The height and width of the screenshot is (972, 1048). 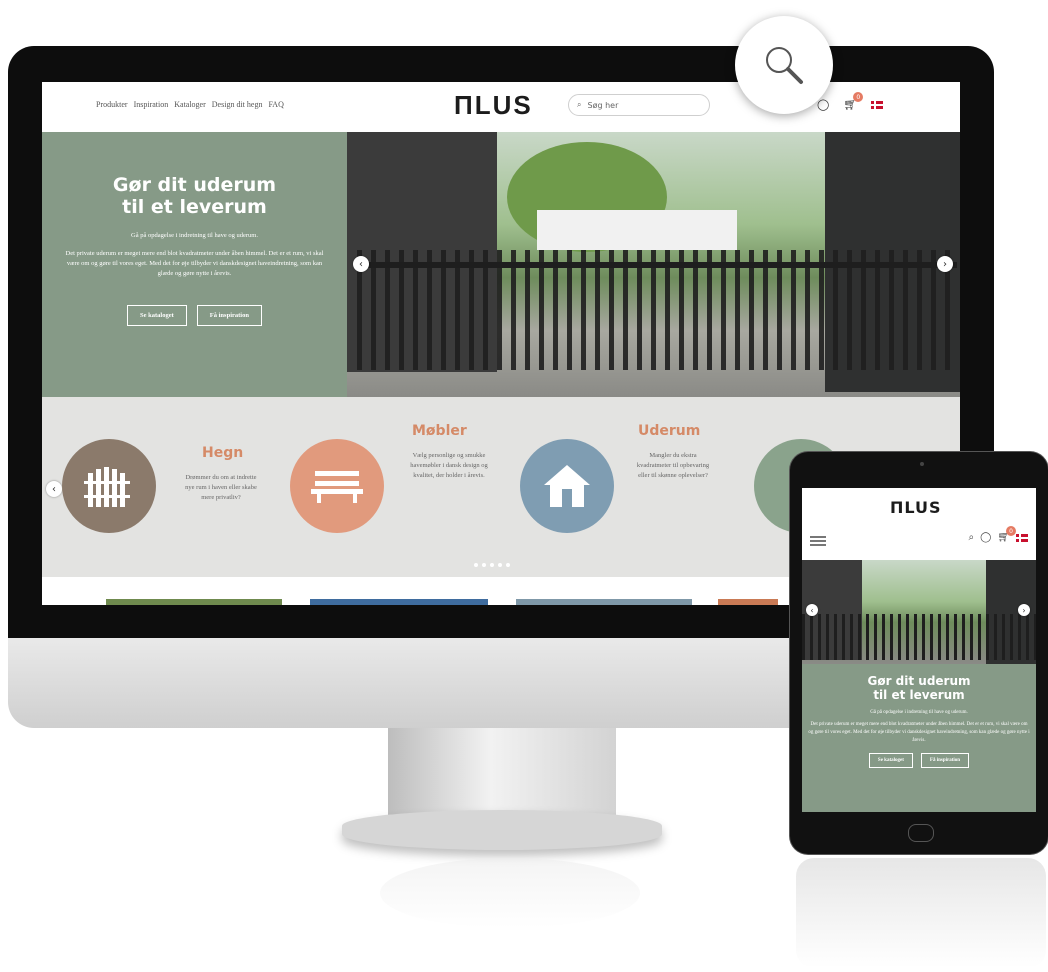 What do you see at coordinates (567, 486) in the screenshot?
I see `house-category-icon` at bounding box center [567, 486].